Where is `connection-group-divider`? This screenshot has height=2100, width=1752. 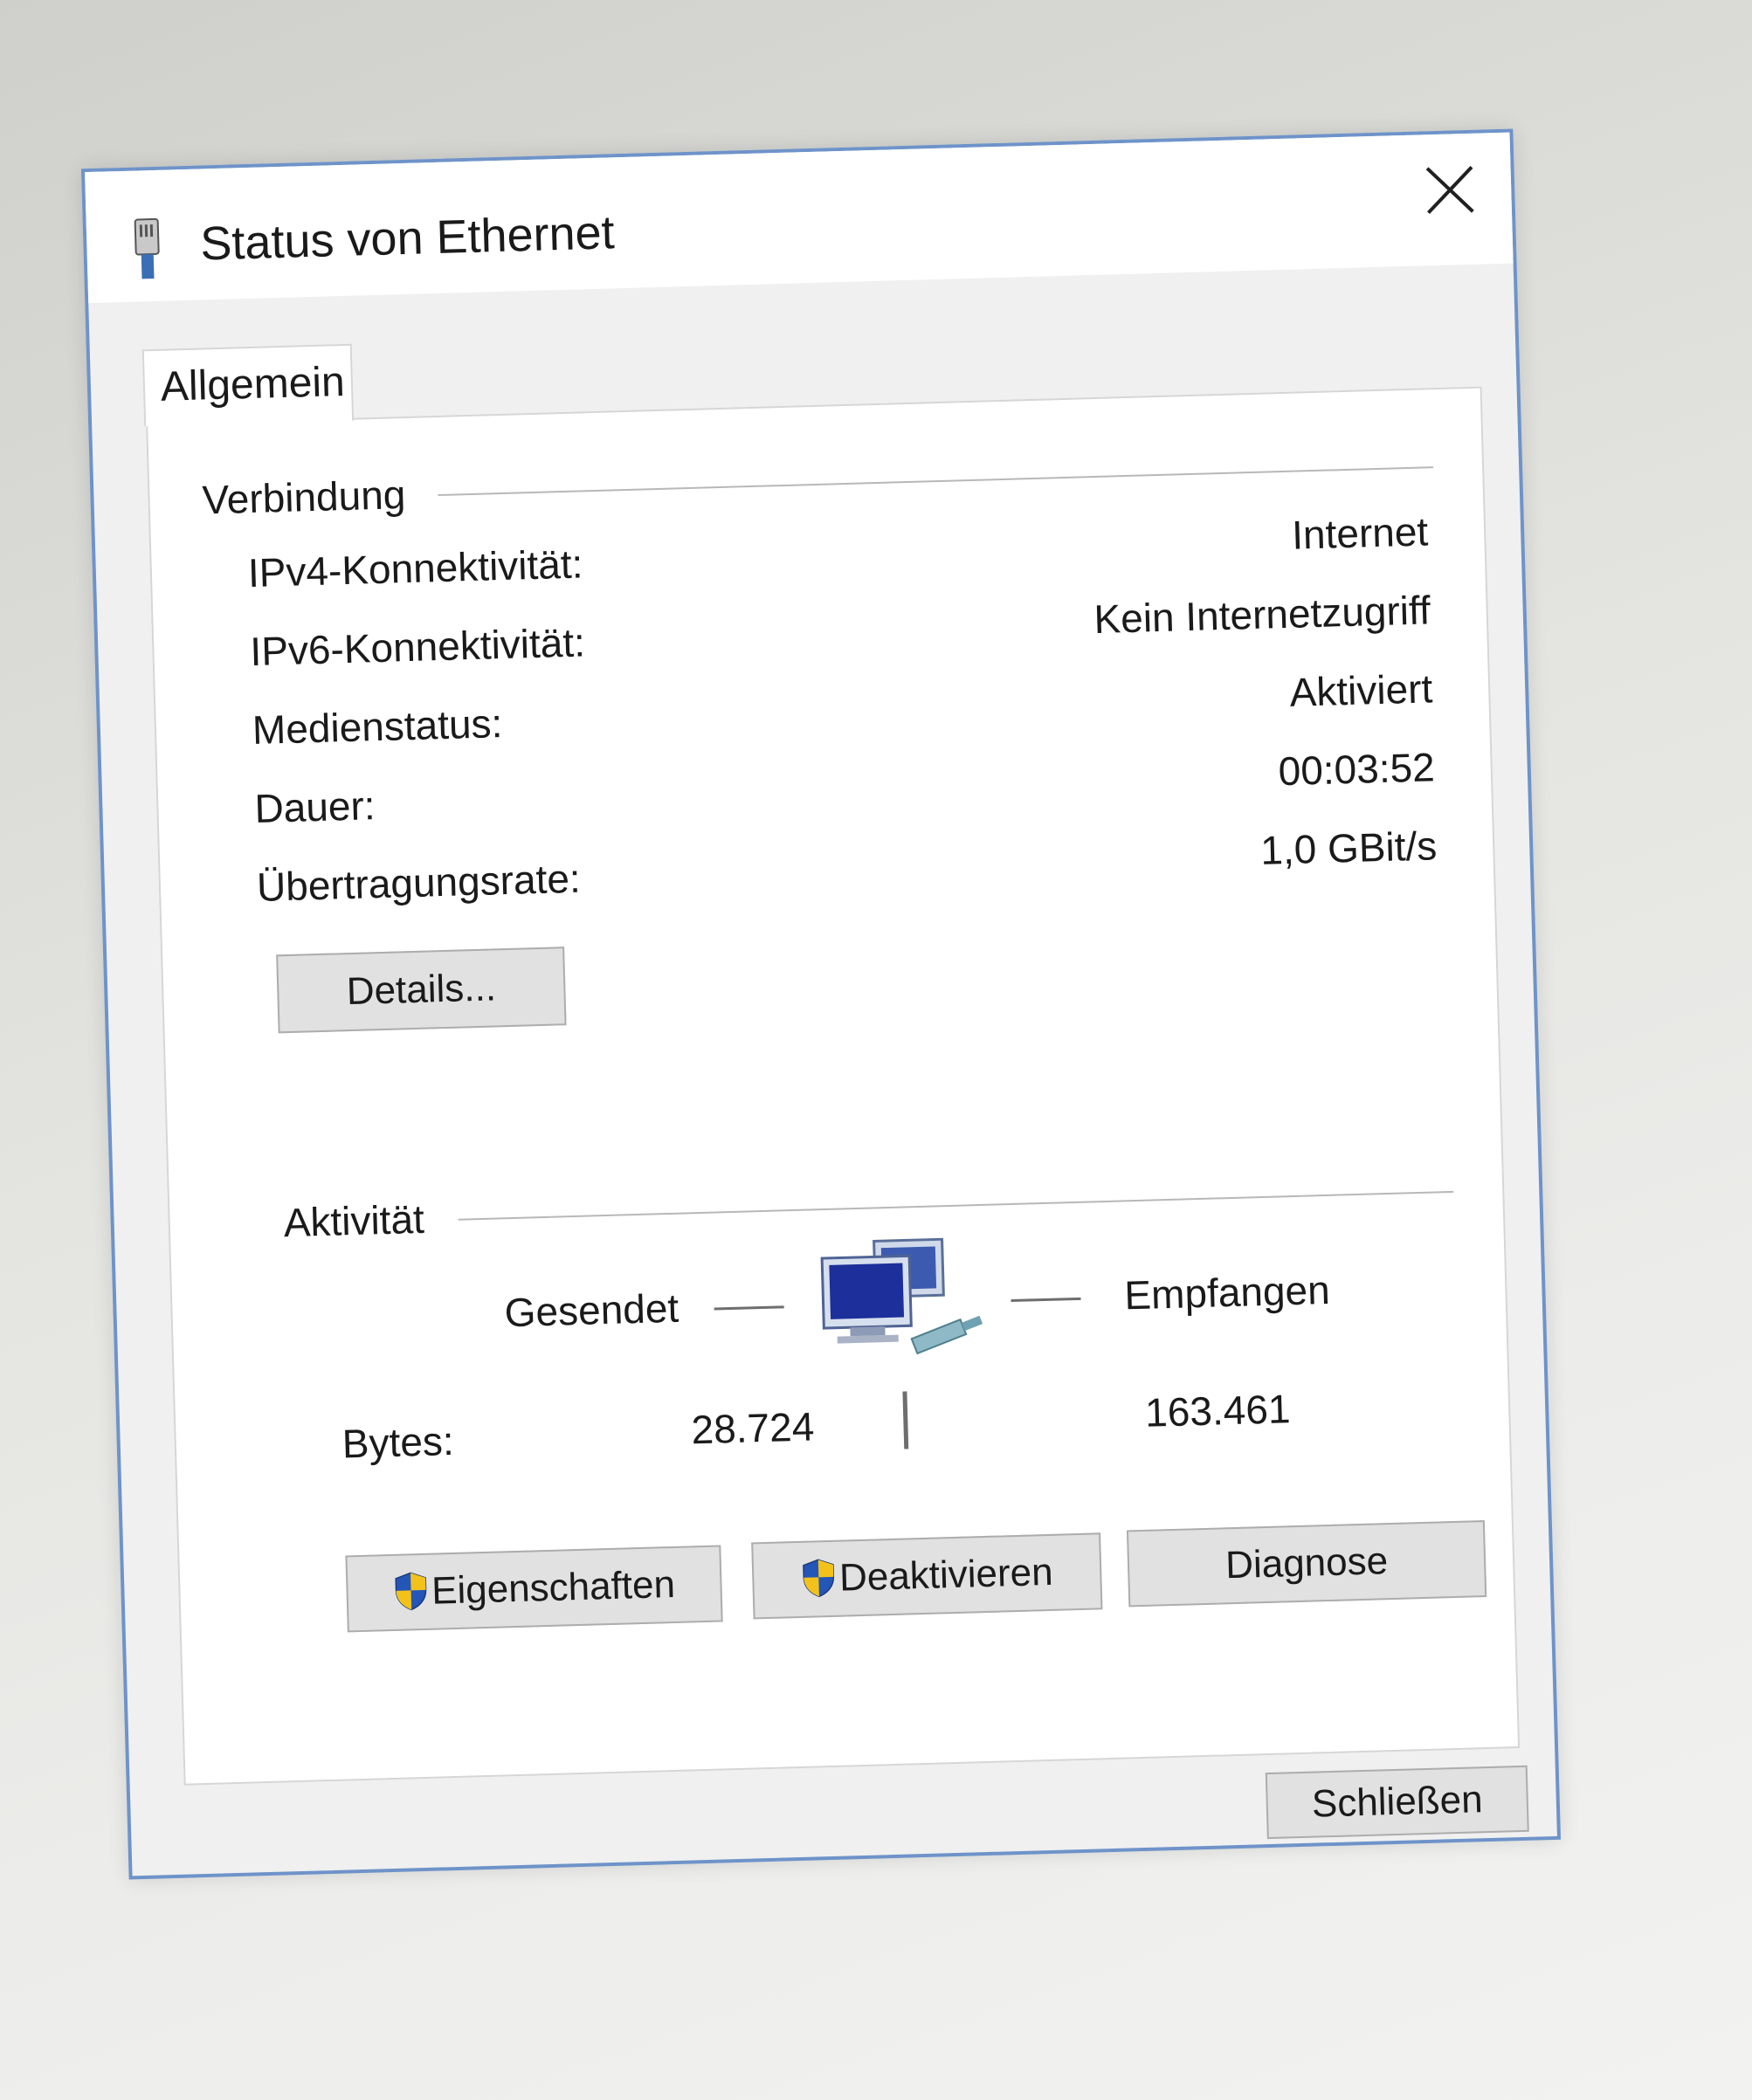
connection-group-divider is located at coordinates (936, 481).